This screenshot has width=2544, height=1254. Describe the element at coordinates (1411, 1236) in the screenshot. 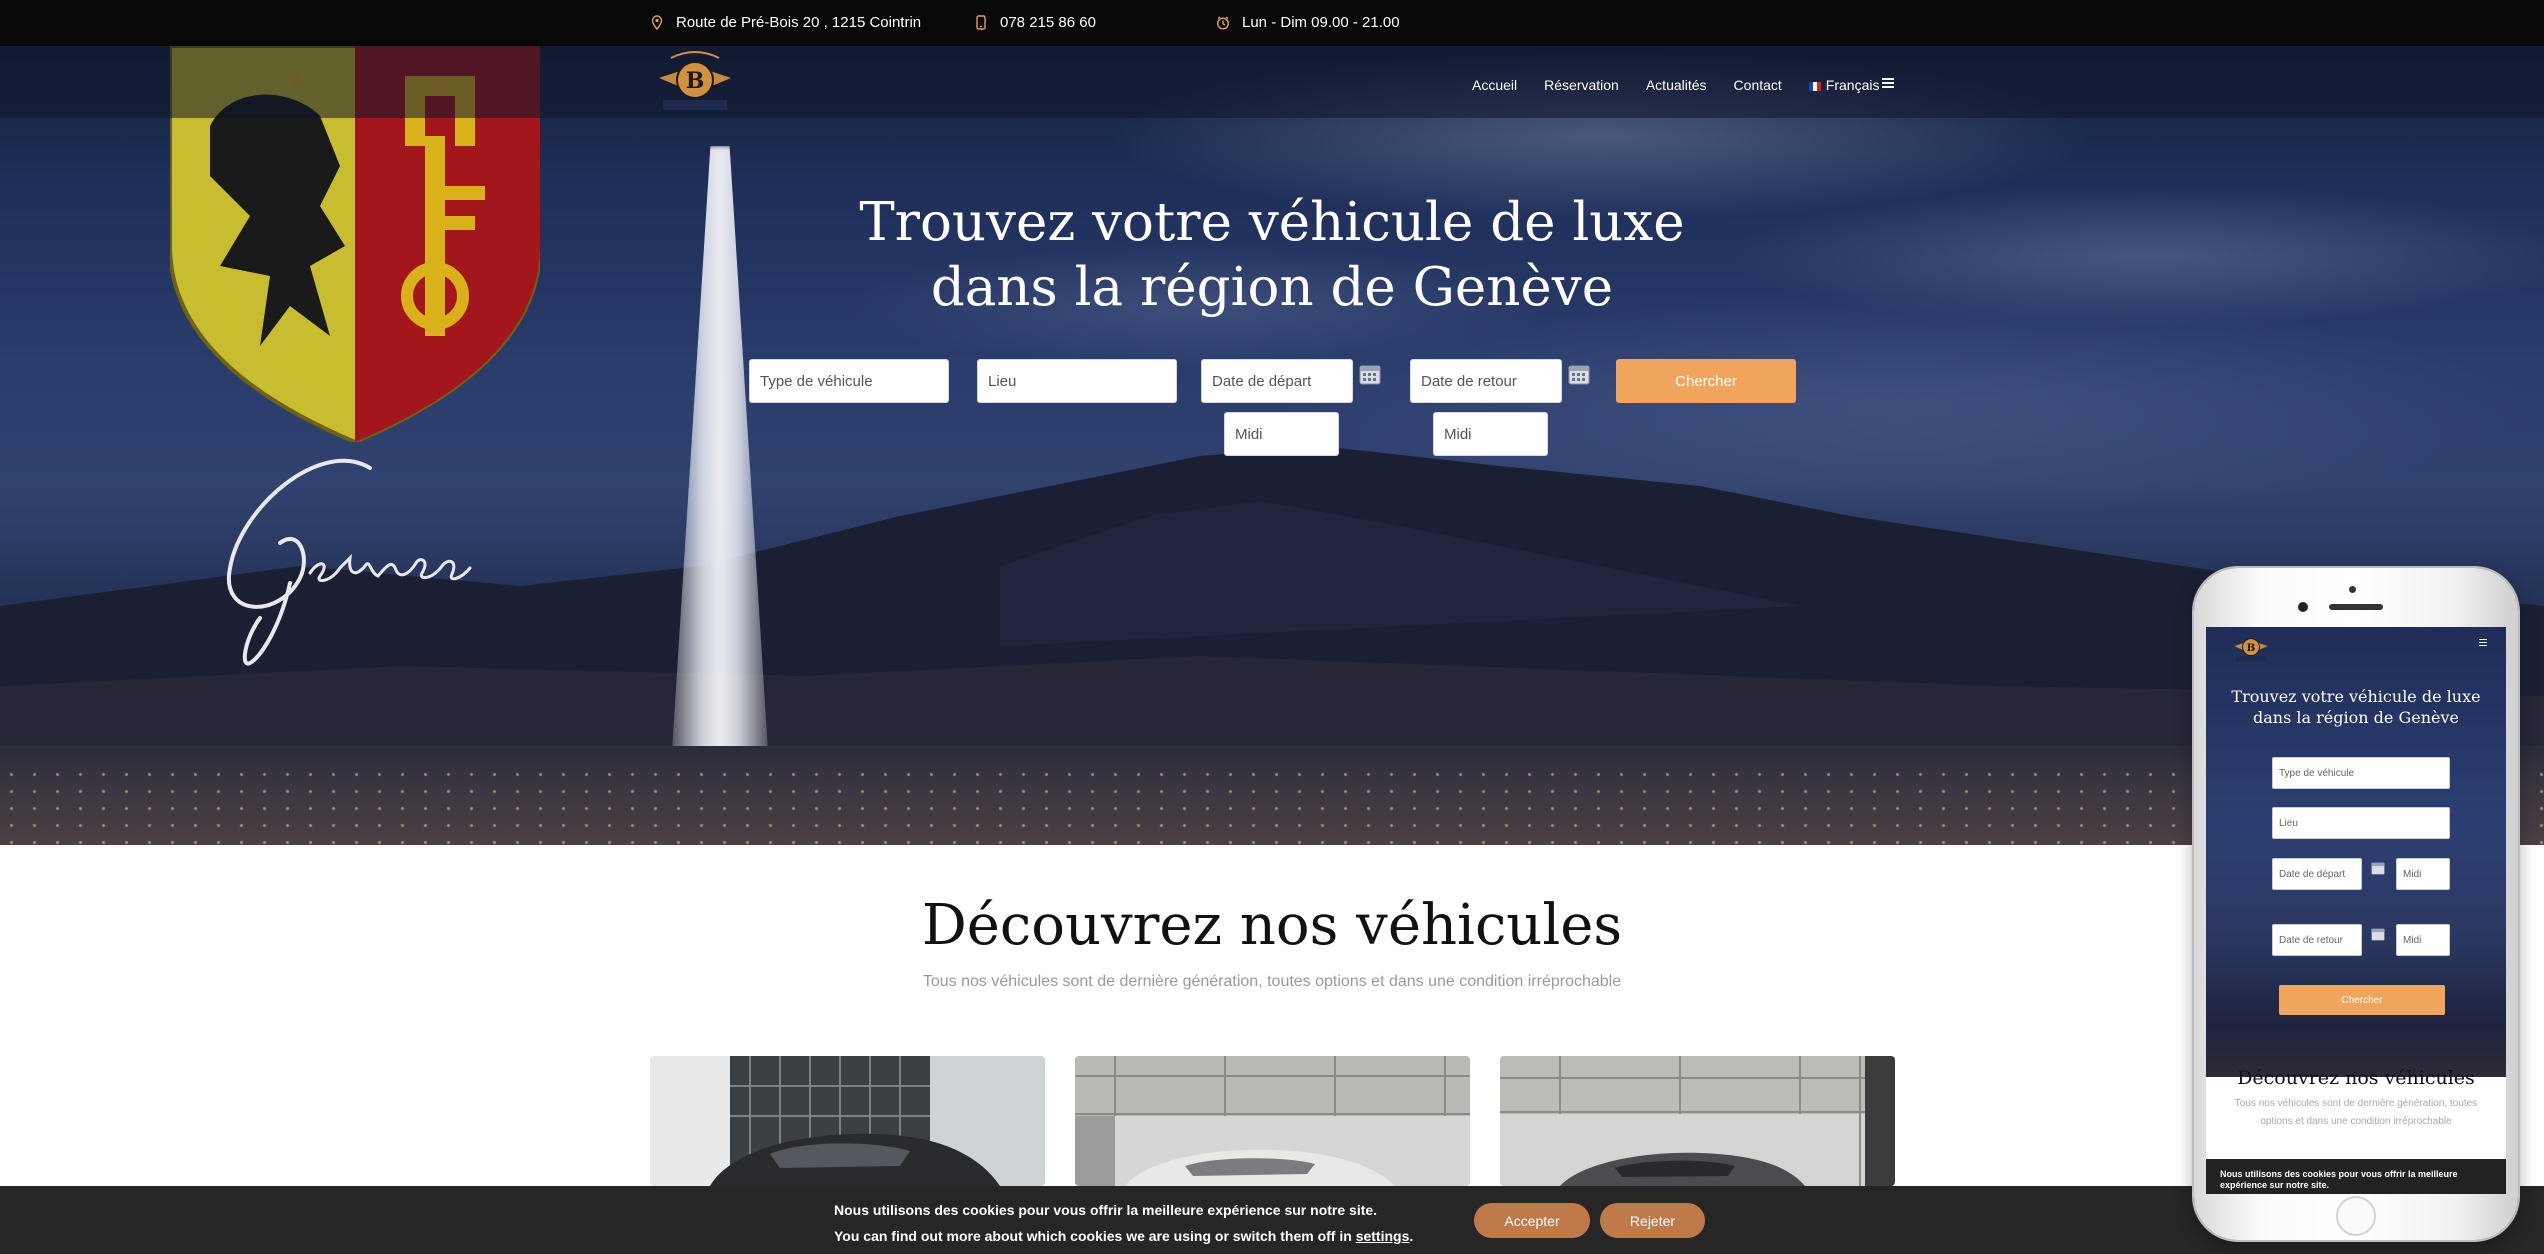

I see `cookie-settings-suffix: .` at that location.